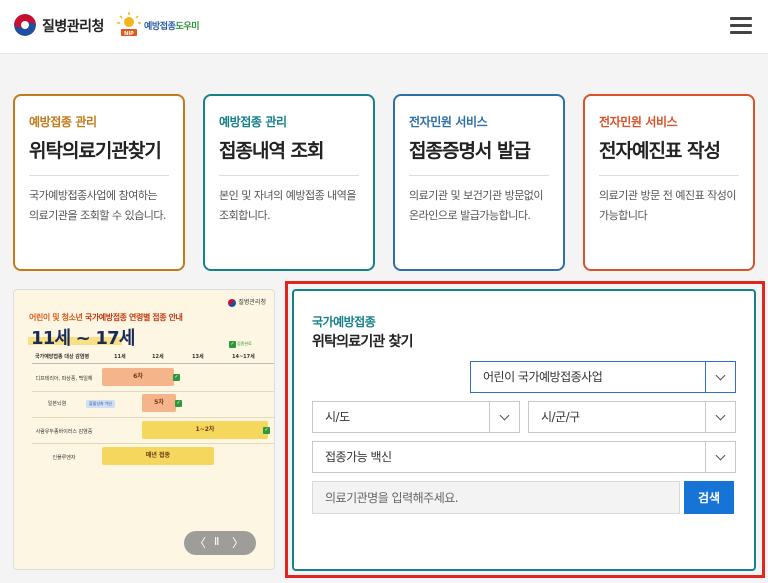 The width and height of the screenshot is (768, 583). I want to click on pause-icon: Ⅱ, so click(216, 541).